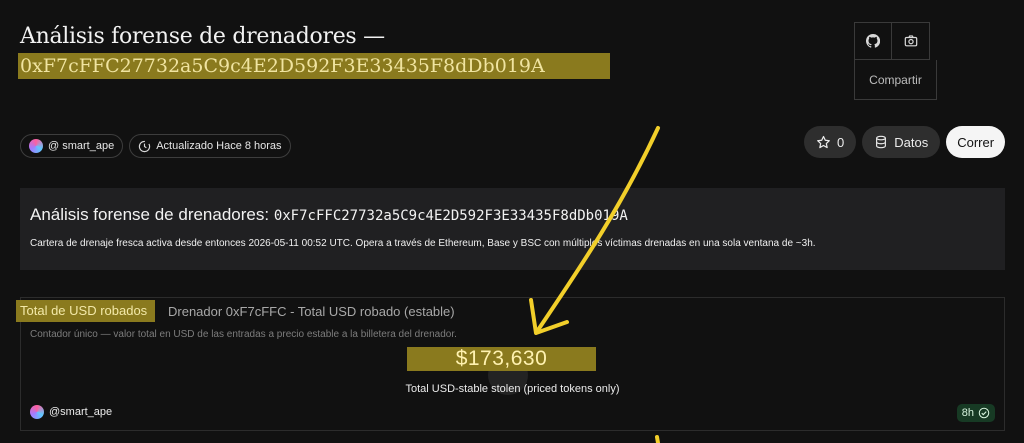  I want to click on counter-value: $173,630, so click(501, 359).